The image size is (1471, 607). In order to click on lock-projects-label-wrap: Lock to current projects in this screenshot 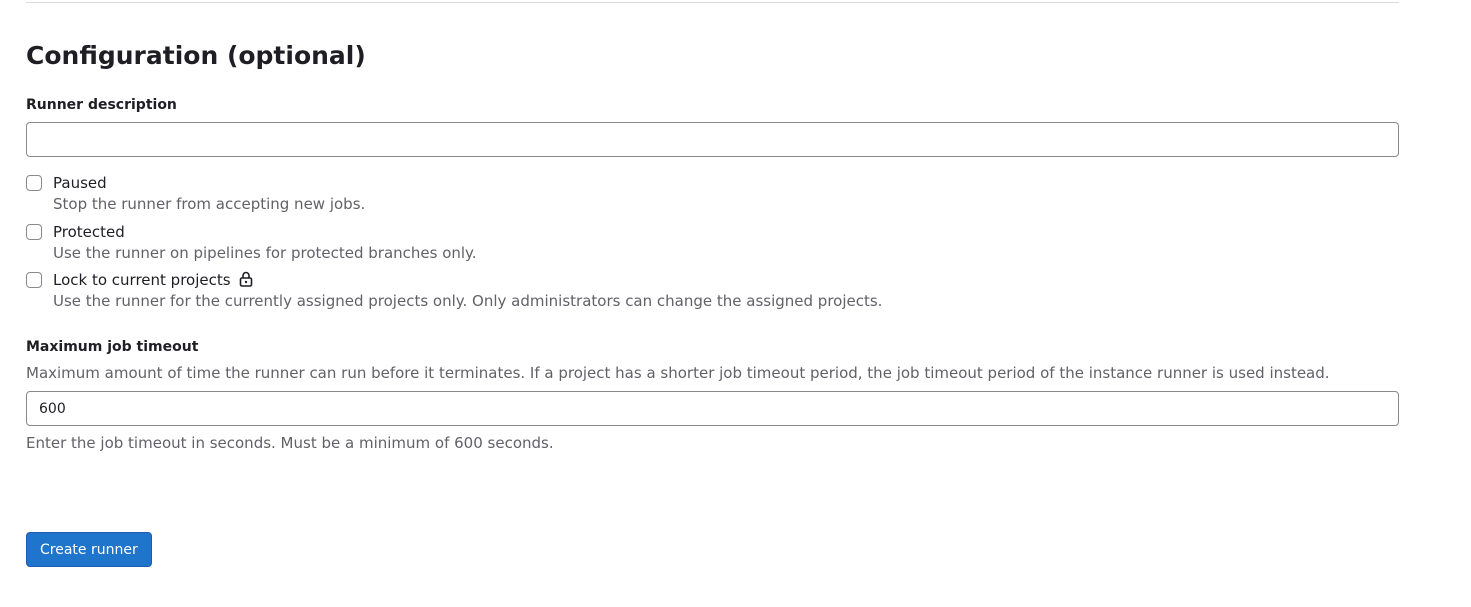, I will do `click(153, 280)`.